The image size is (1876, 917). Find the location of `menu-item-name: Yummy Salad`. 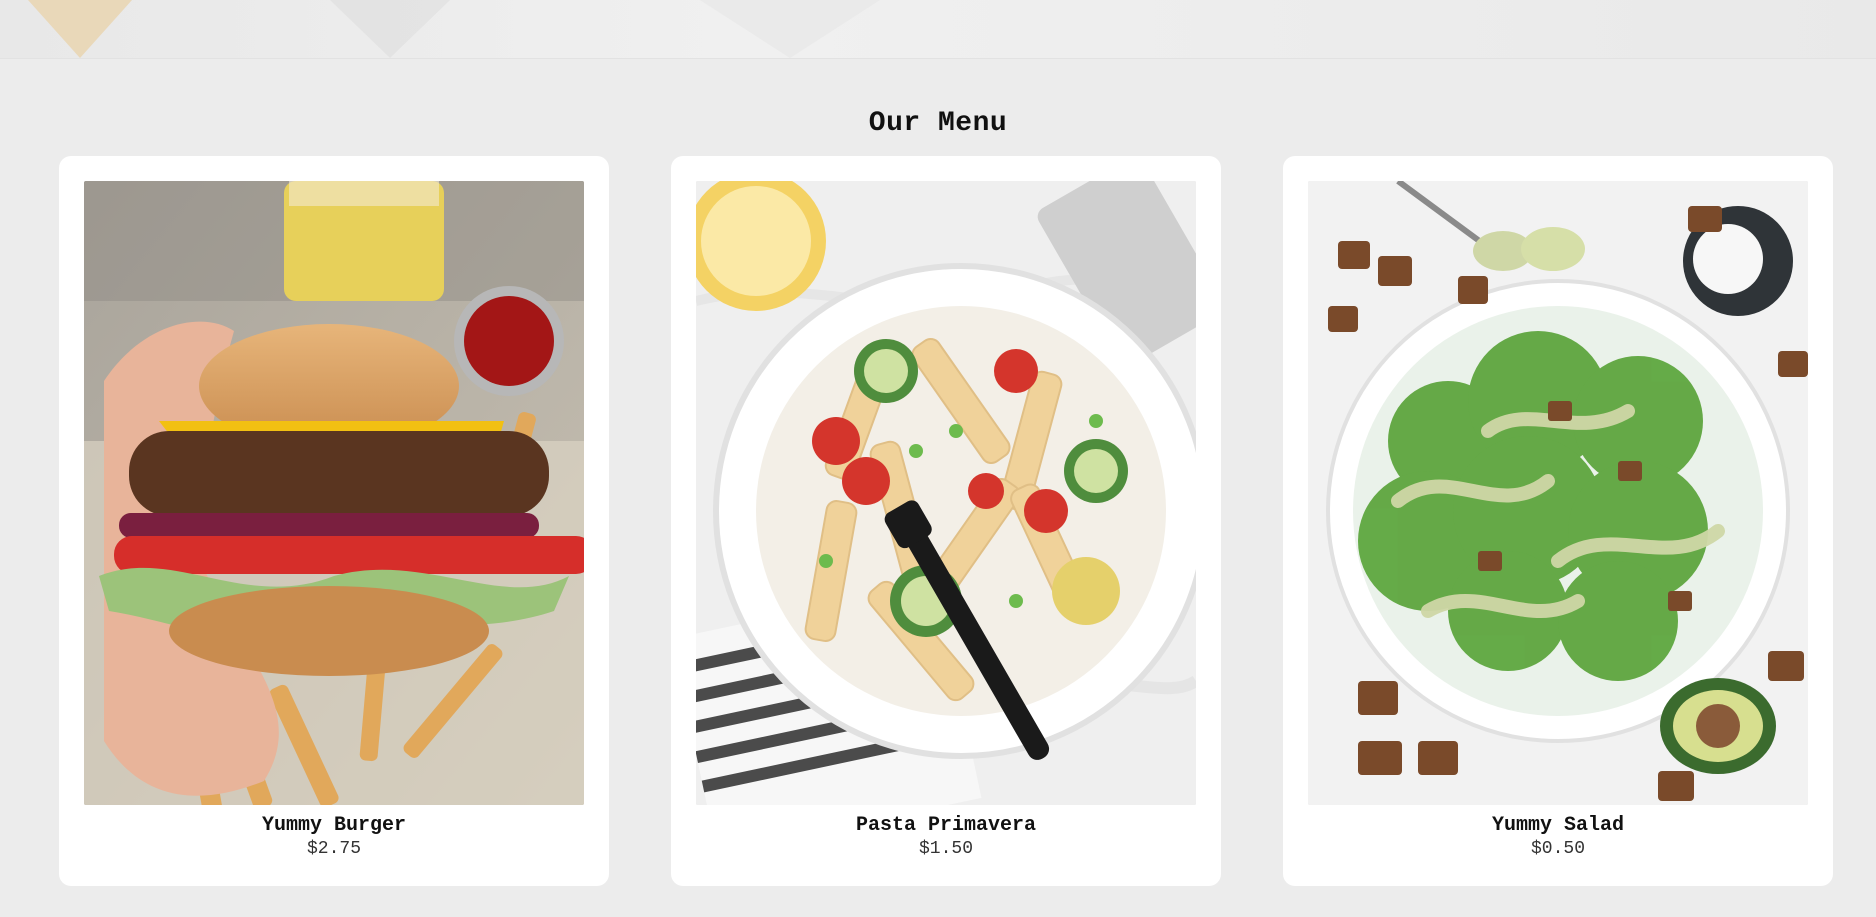

menu-item-name: Yummy Salad is located at coordinates (1558, 825).